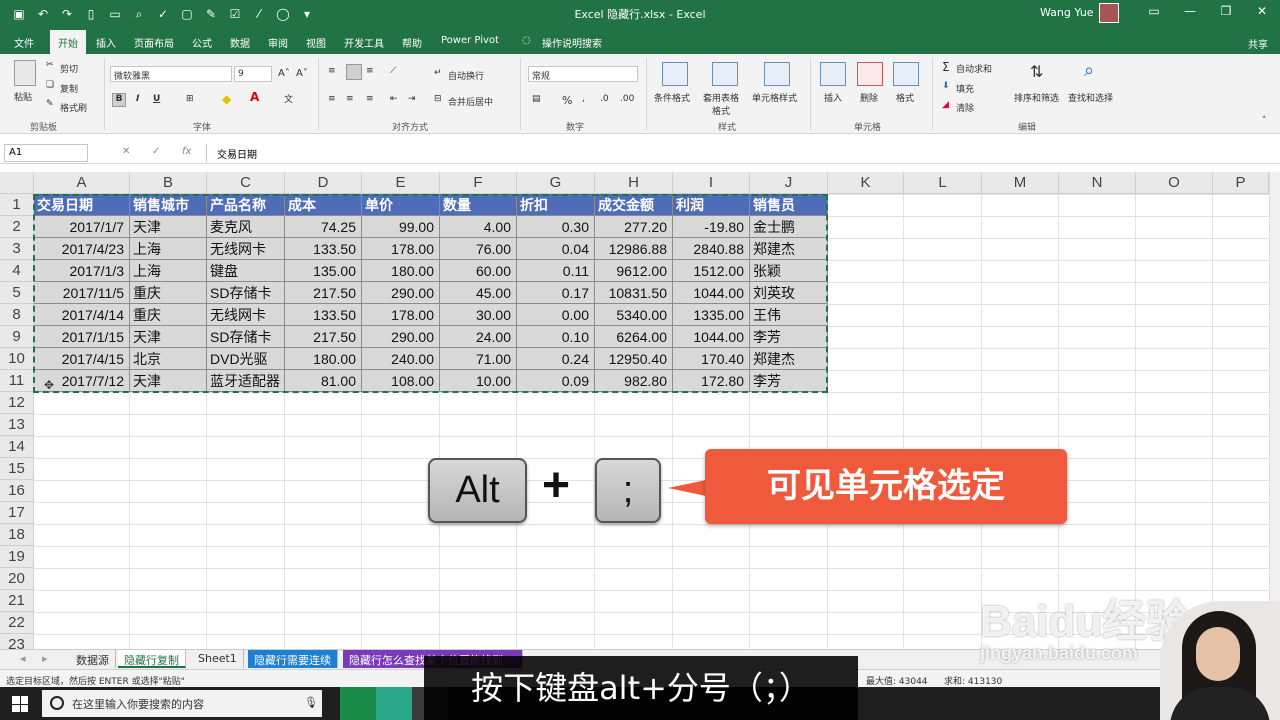  I want to click on conditional-format-button: 条件格式, so click(672, 97).